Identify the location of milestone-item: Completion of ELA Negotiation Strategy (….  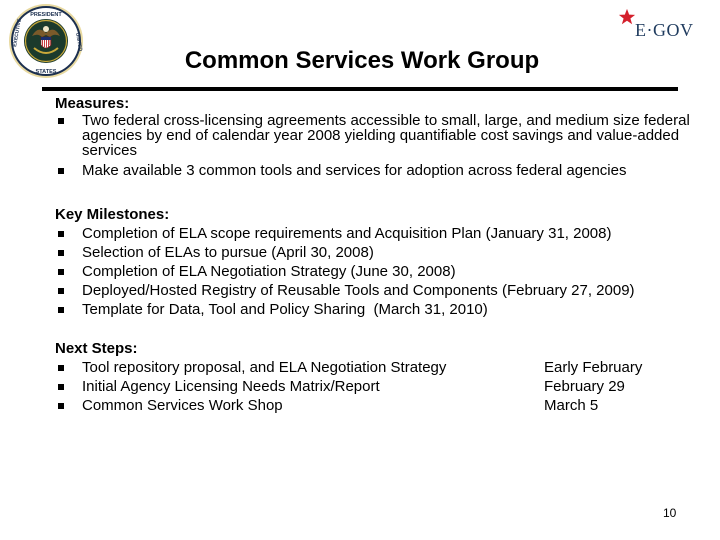
(375, 271).